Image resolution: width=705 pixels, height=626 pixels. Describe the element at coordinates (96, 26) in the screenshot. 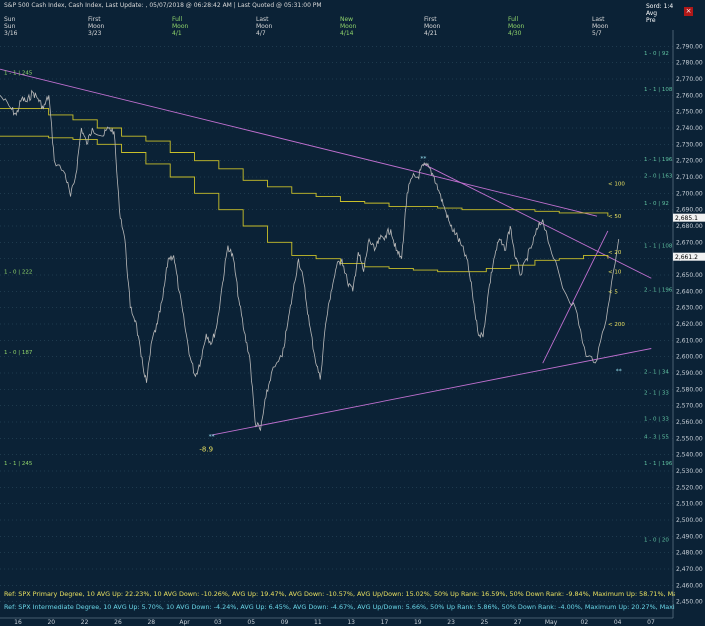

I see `moon-phase-1: First Moon 3/23` at that location.